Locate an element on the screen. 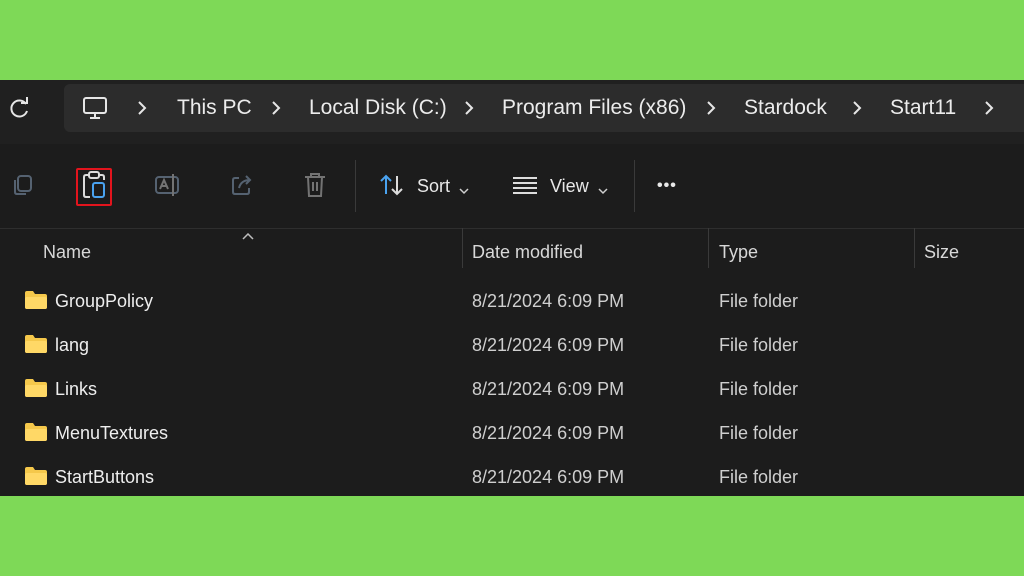  view-button: View is located at coordinates (569, 186).